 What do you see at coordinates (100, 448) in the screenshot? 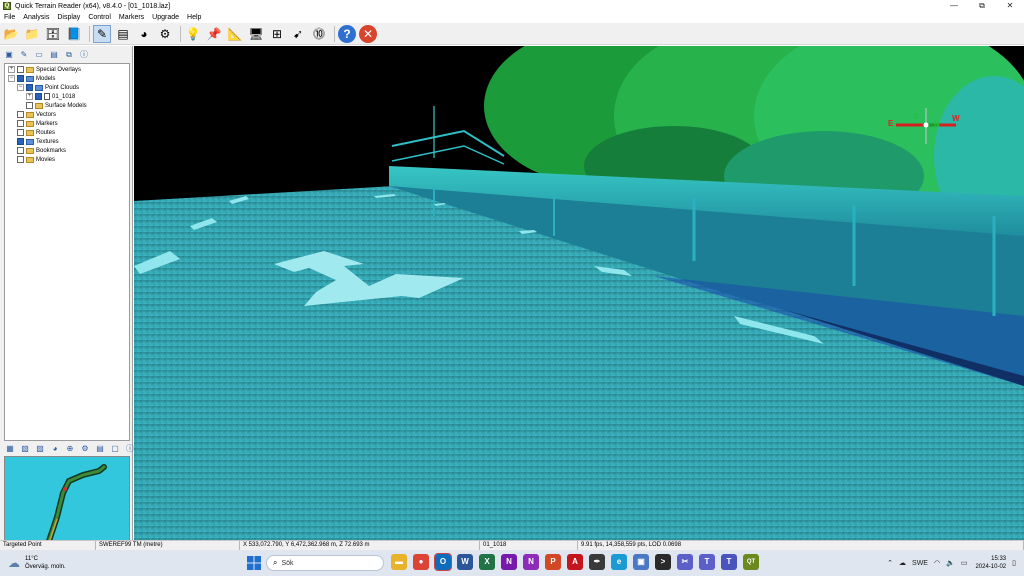
I see `map-grid-icon: ▤` at bounding box center [100, 448].